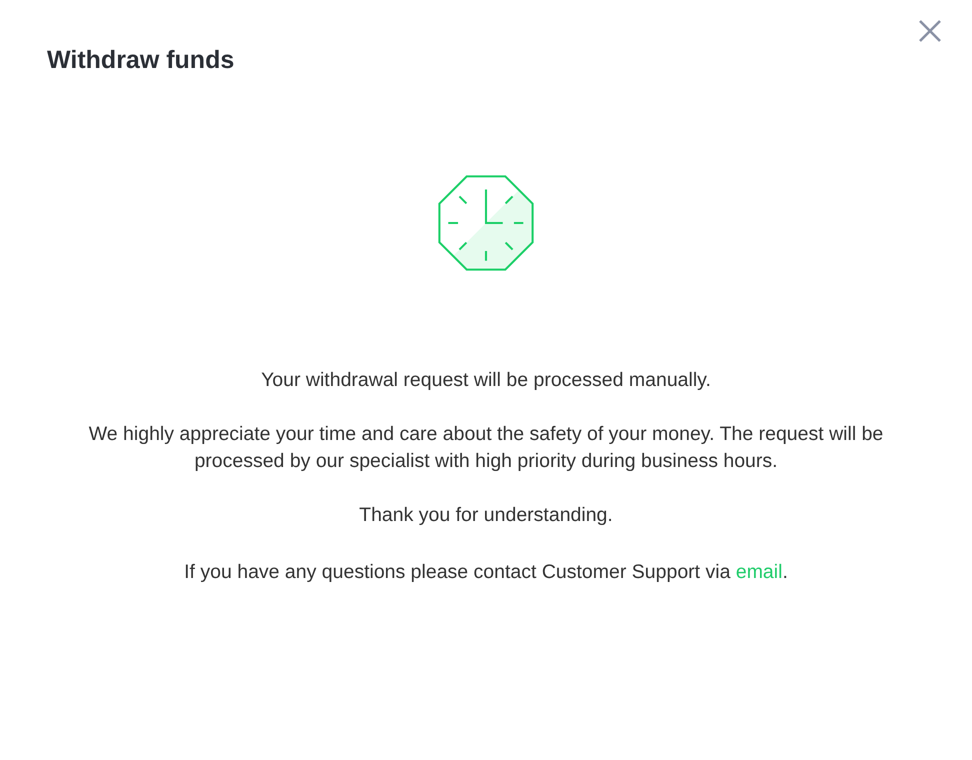 This screenshot has height=760, width=972. I want to click on close-icon, so click(930, 31).